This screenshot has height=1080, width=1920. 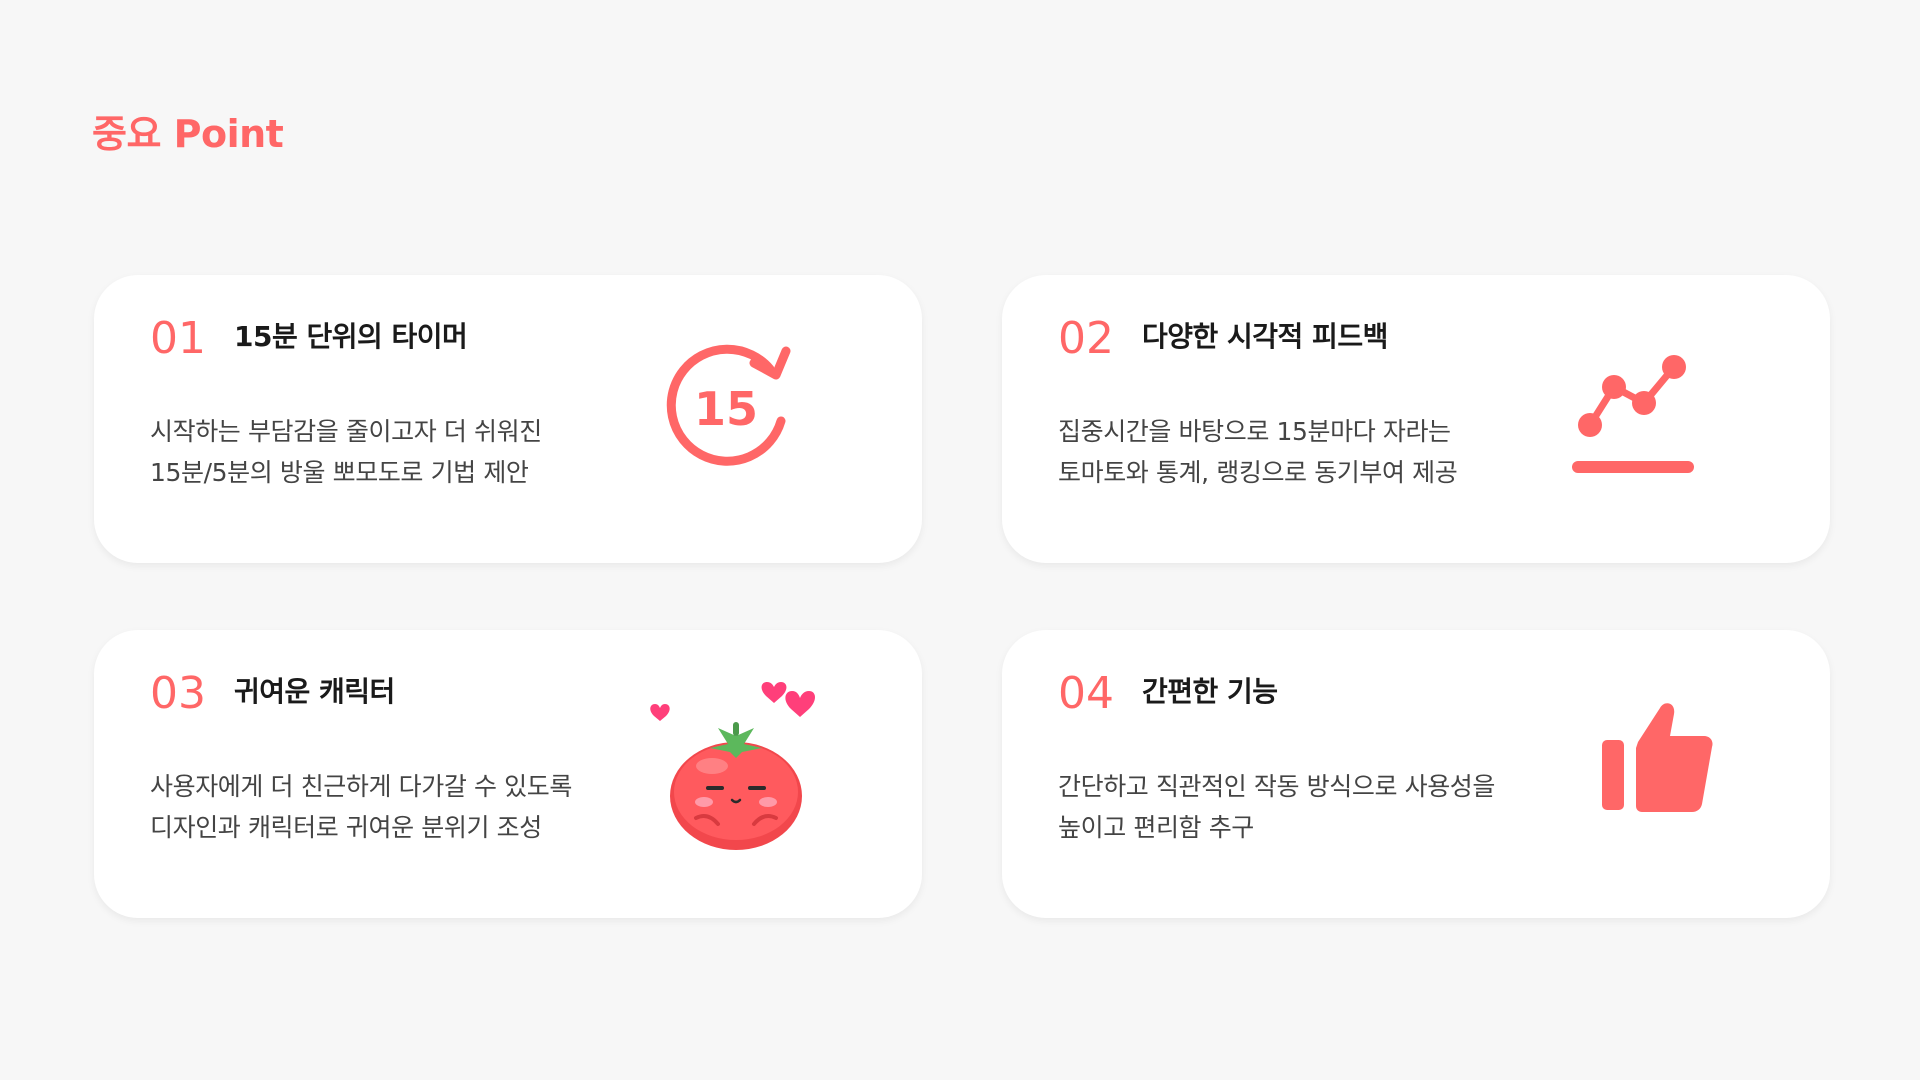 What do you see at coordinates (346, 431) in the screenshot?
I see `card-description-line: 시작하는 부담감을 줄이고자 더 쉬워진` at bounding box center [346, 431].